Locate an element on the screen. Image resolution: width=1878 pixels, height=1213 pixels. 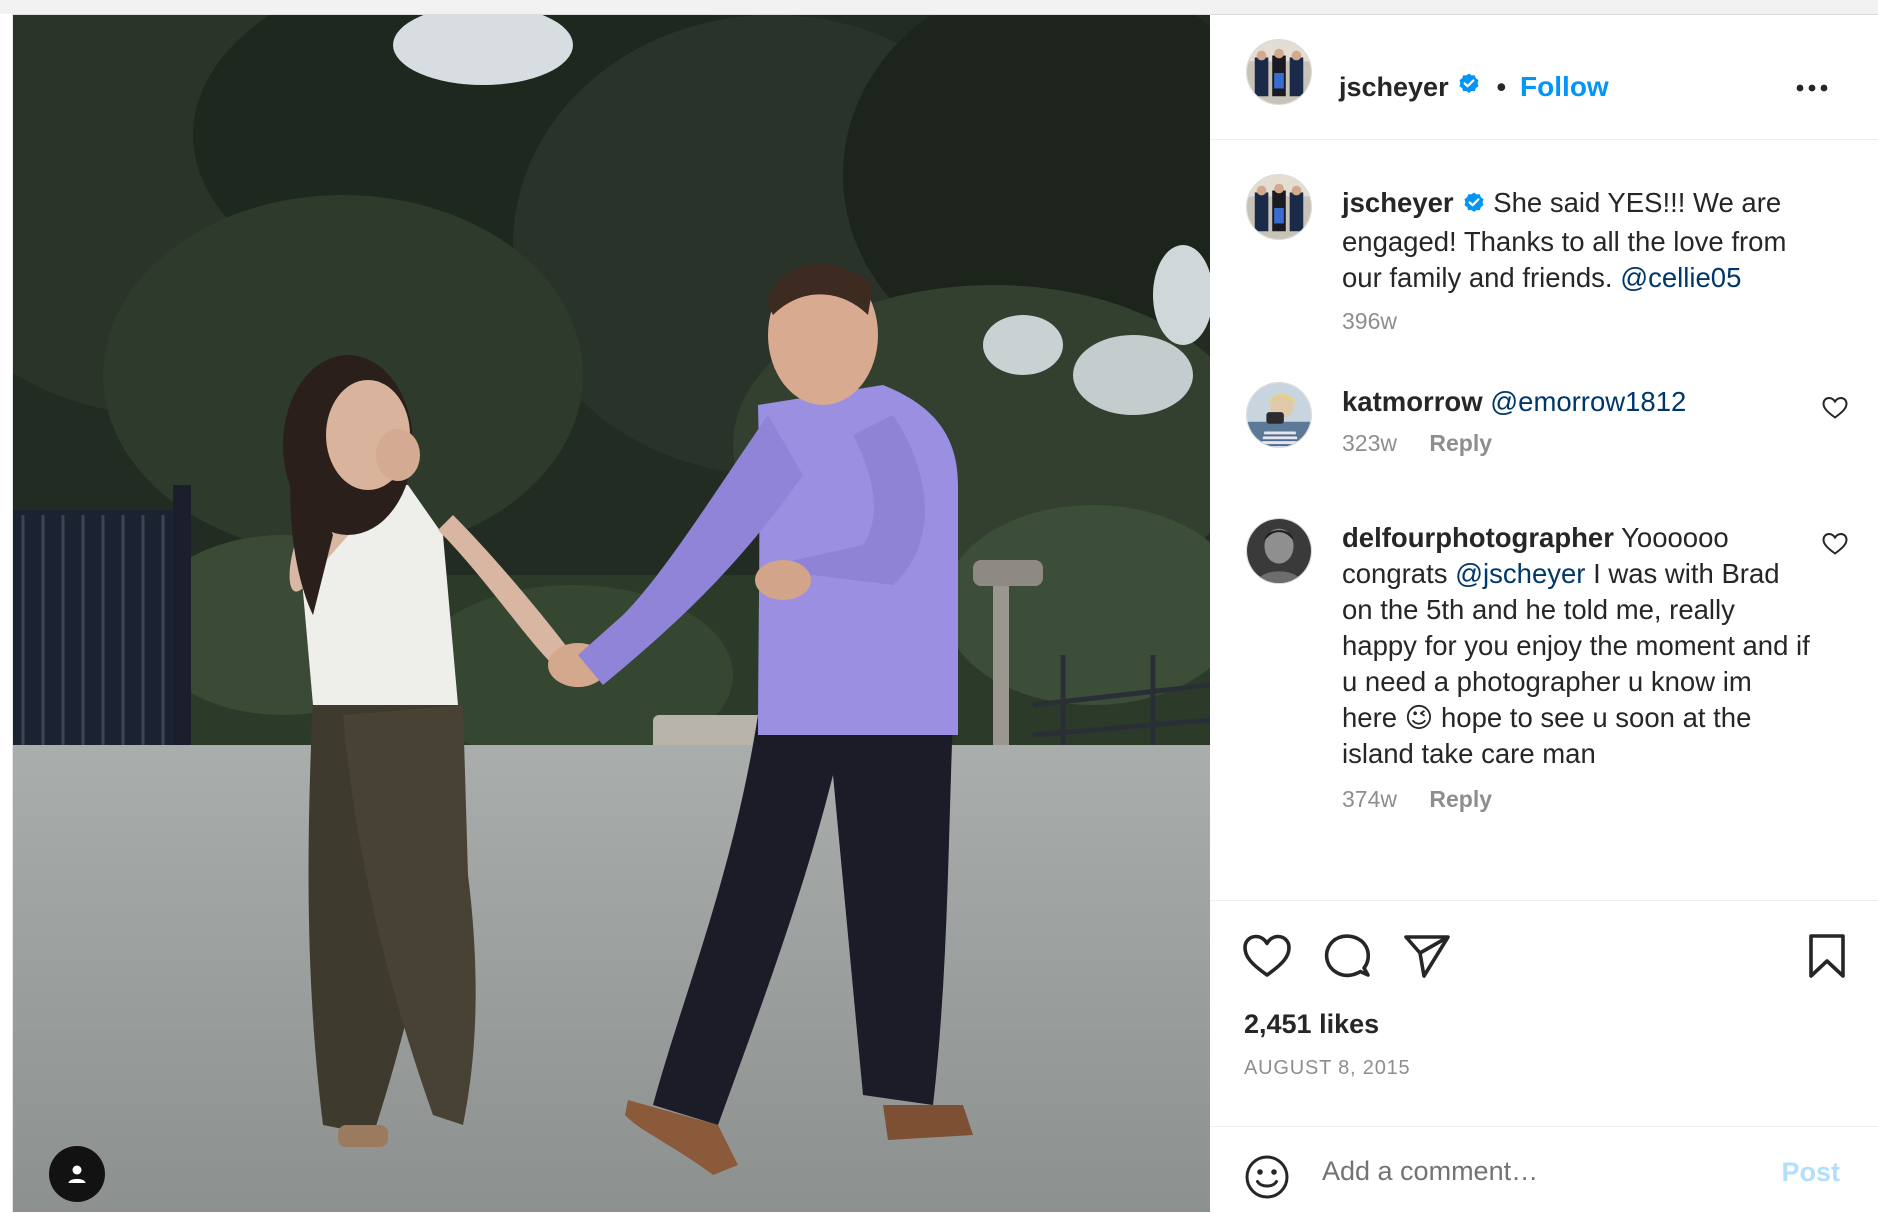
caption-meta: 396w is located at coordinates (1369, 321).